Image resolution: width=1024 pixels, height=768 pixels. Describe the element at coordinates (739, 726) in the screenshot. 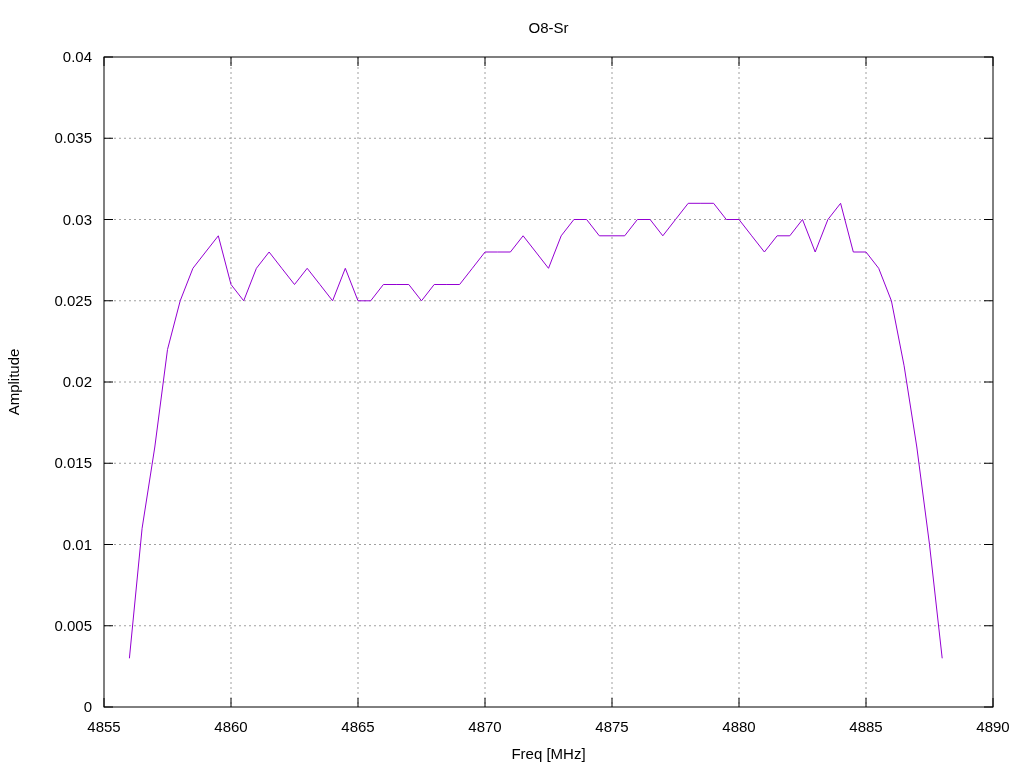

I see `x-tick-label: 4880` at that location.